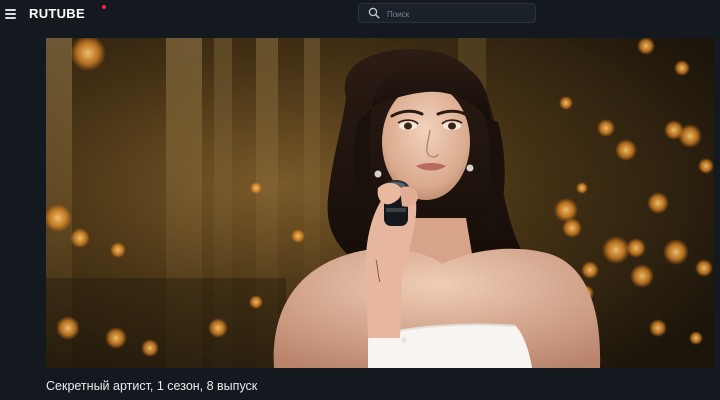 This screenshot has height=400, width=720. What do you see at coordinates (374, 13) in the screenshot?
I see `search-icon` at bounding box center [374, 13].